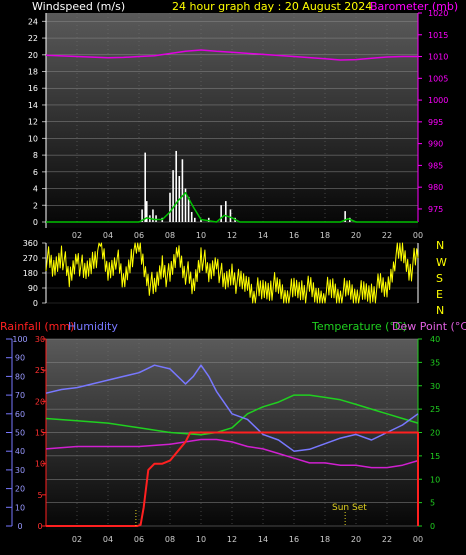 This screenshot has height=555, width=466. What do you see at coordinates (78, 6) in the screenshot?
I see `windspeed-axis-label: Windspeed (m/s)` at bounding box center [78, 6].